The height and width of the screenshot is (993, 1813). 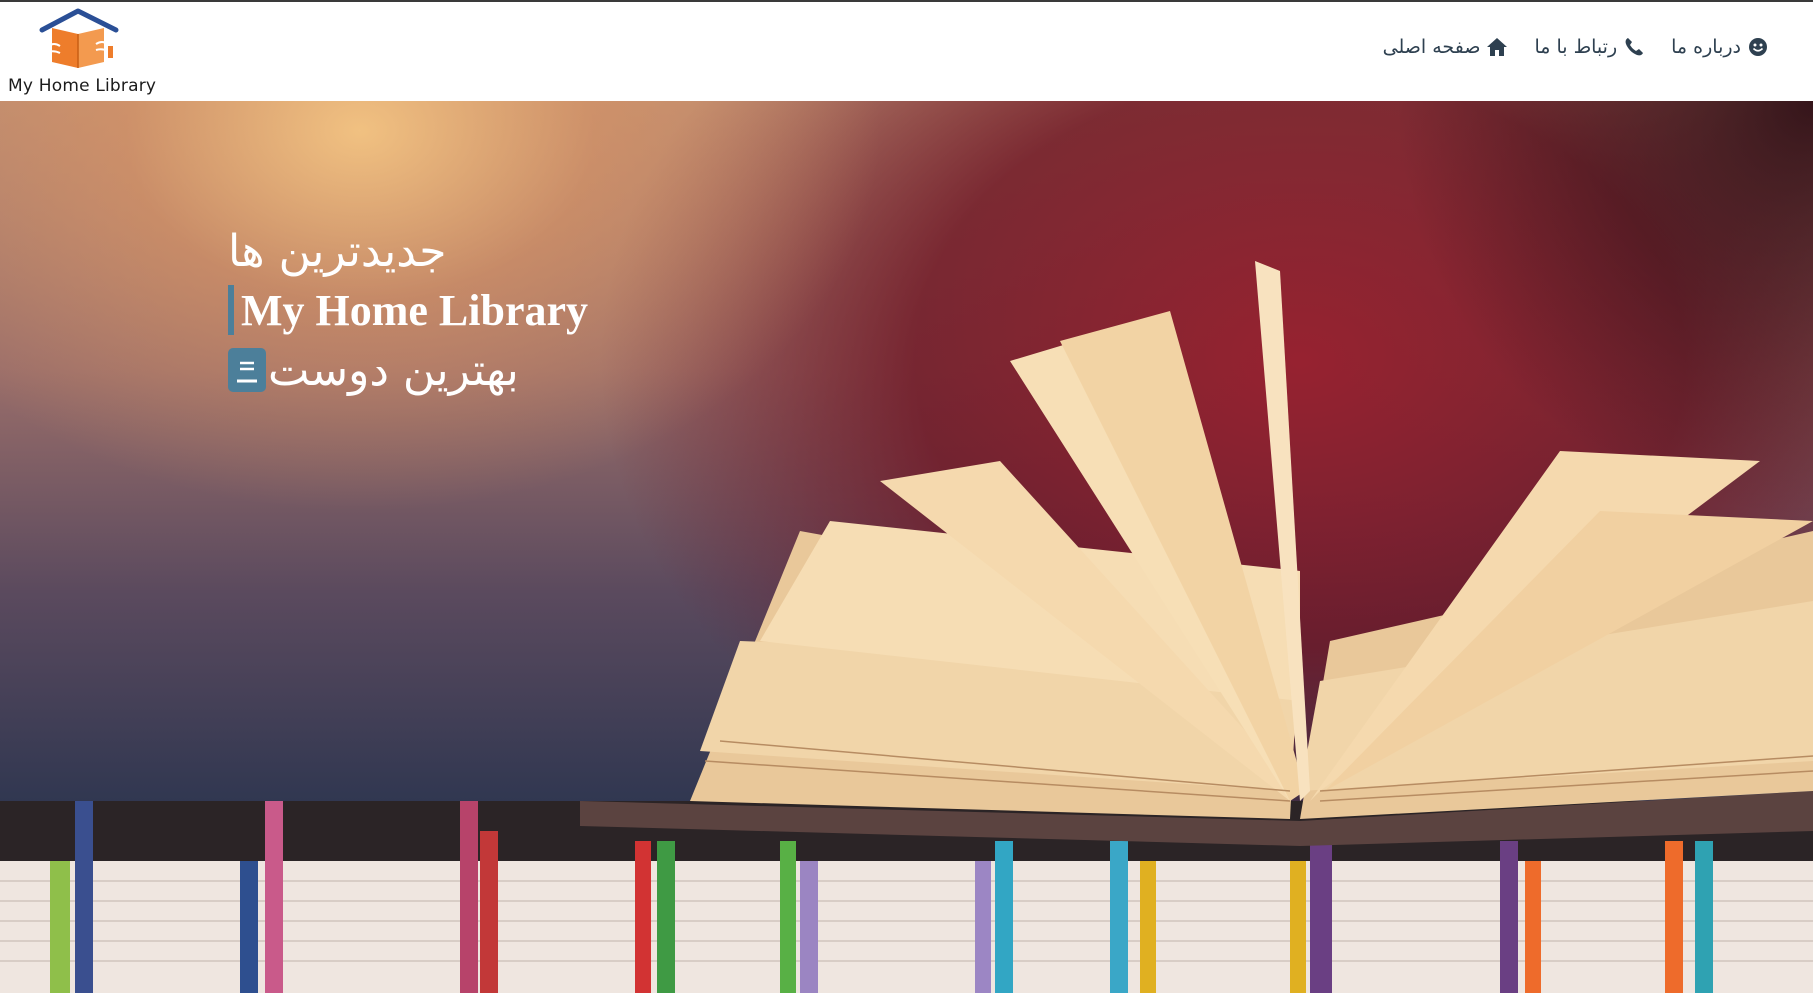 I want to click on hero-title-text: My Home Library, so click(x=415, y=310).